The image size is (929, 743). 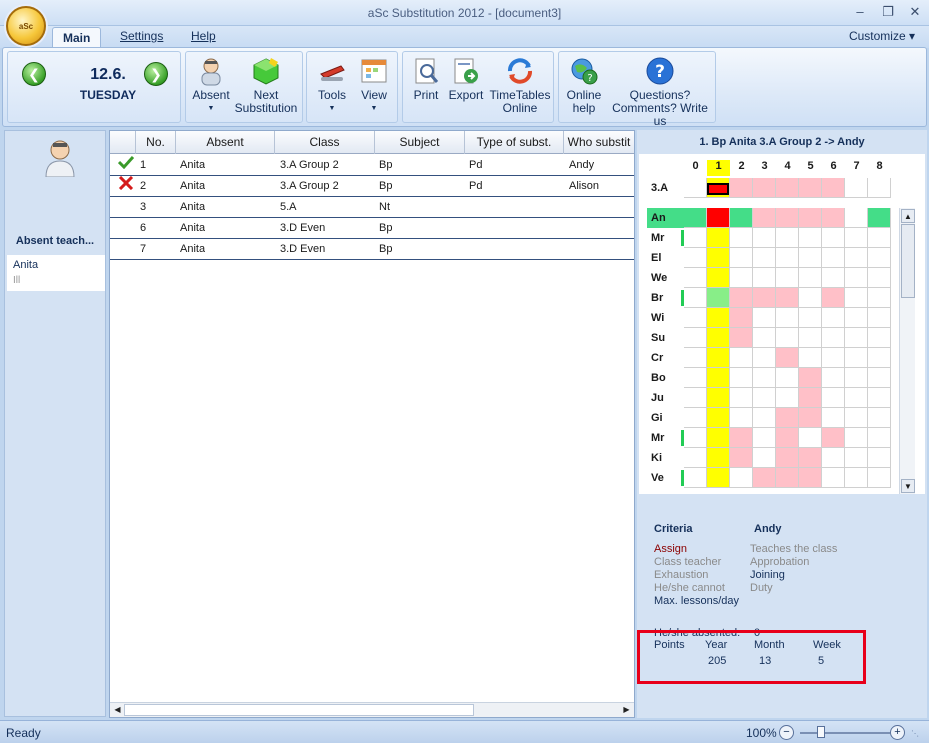 What do you see at coordinates (897, 732) in the screenshot?
I see `zoom-in-button: +` at bounding box center [897, 732].